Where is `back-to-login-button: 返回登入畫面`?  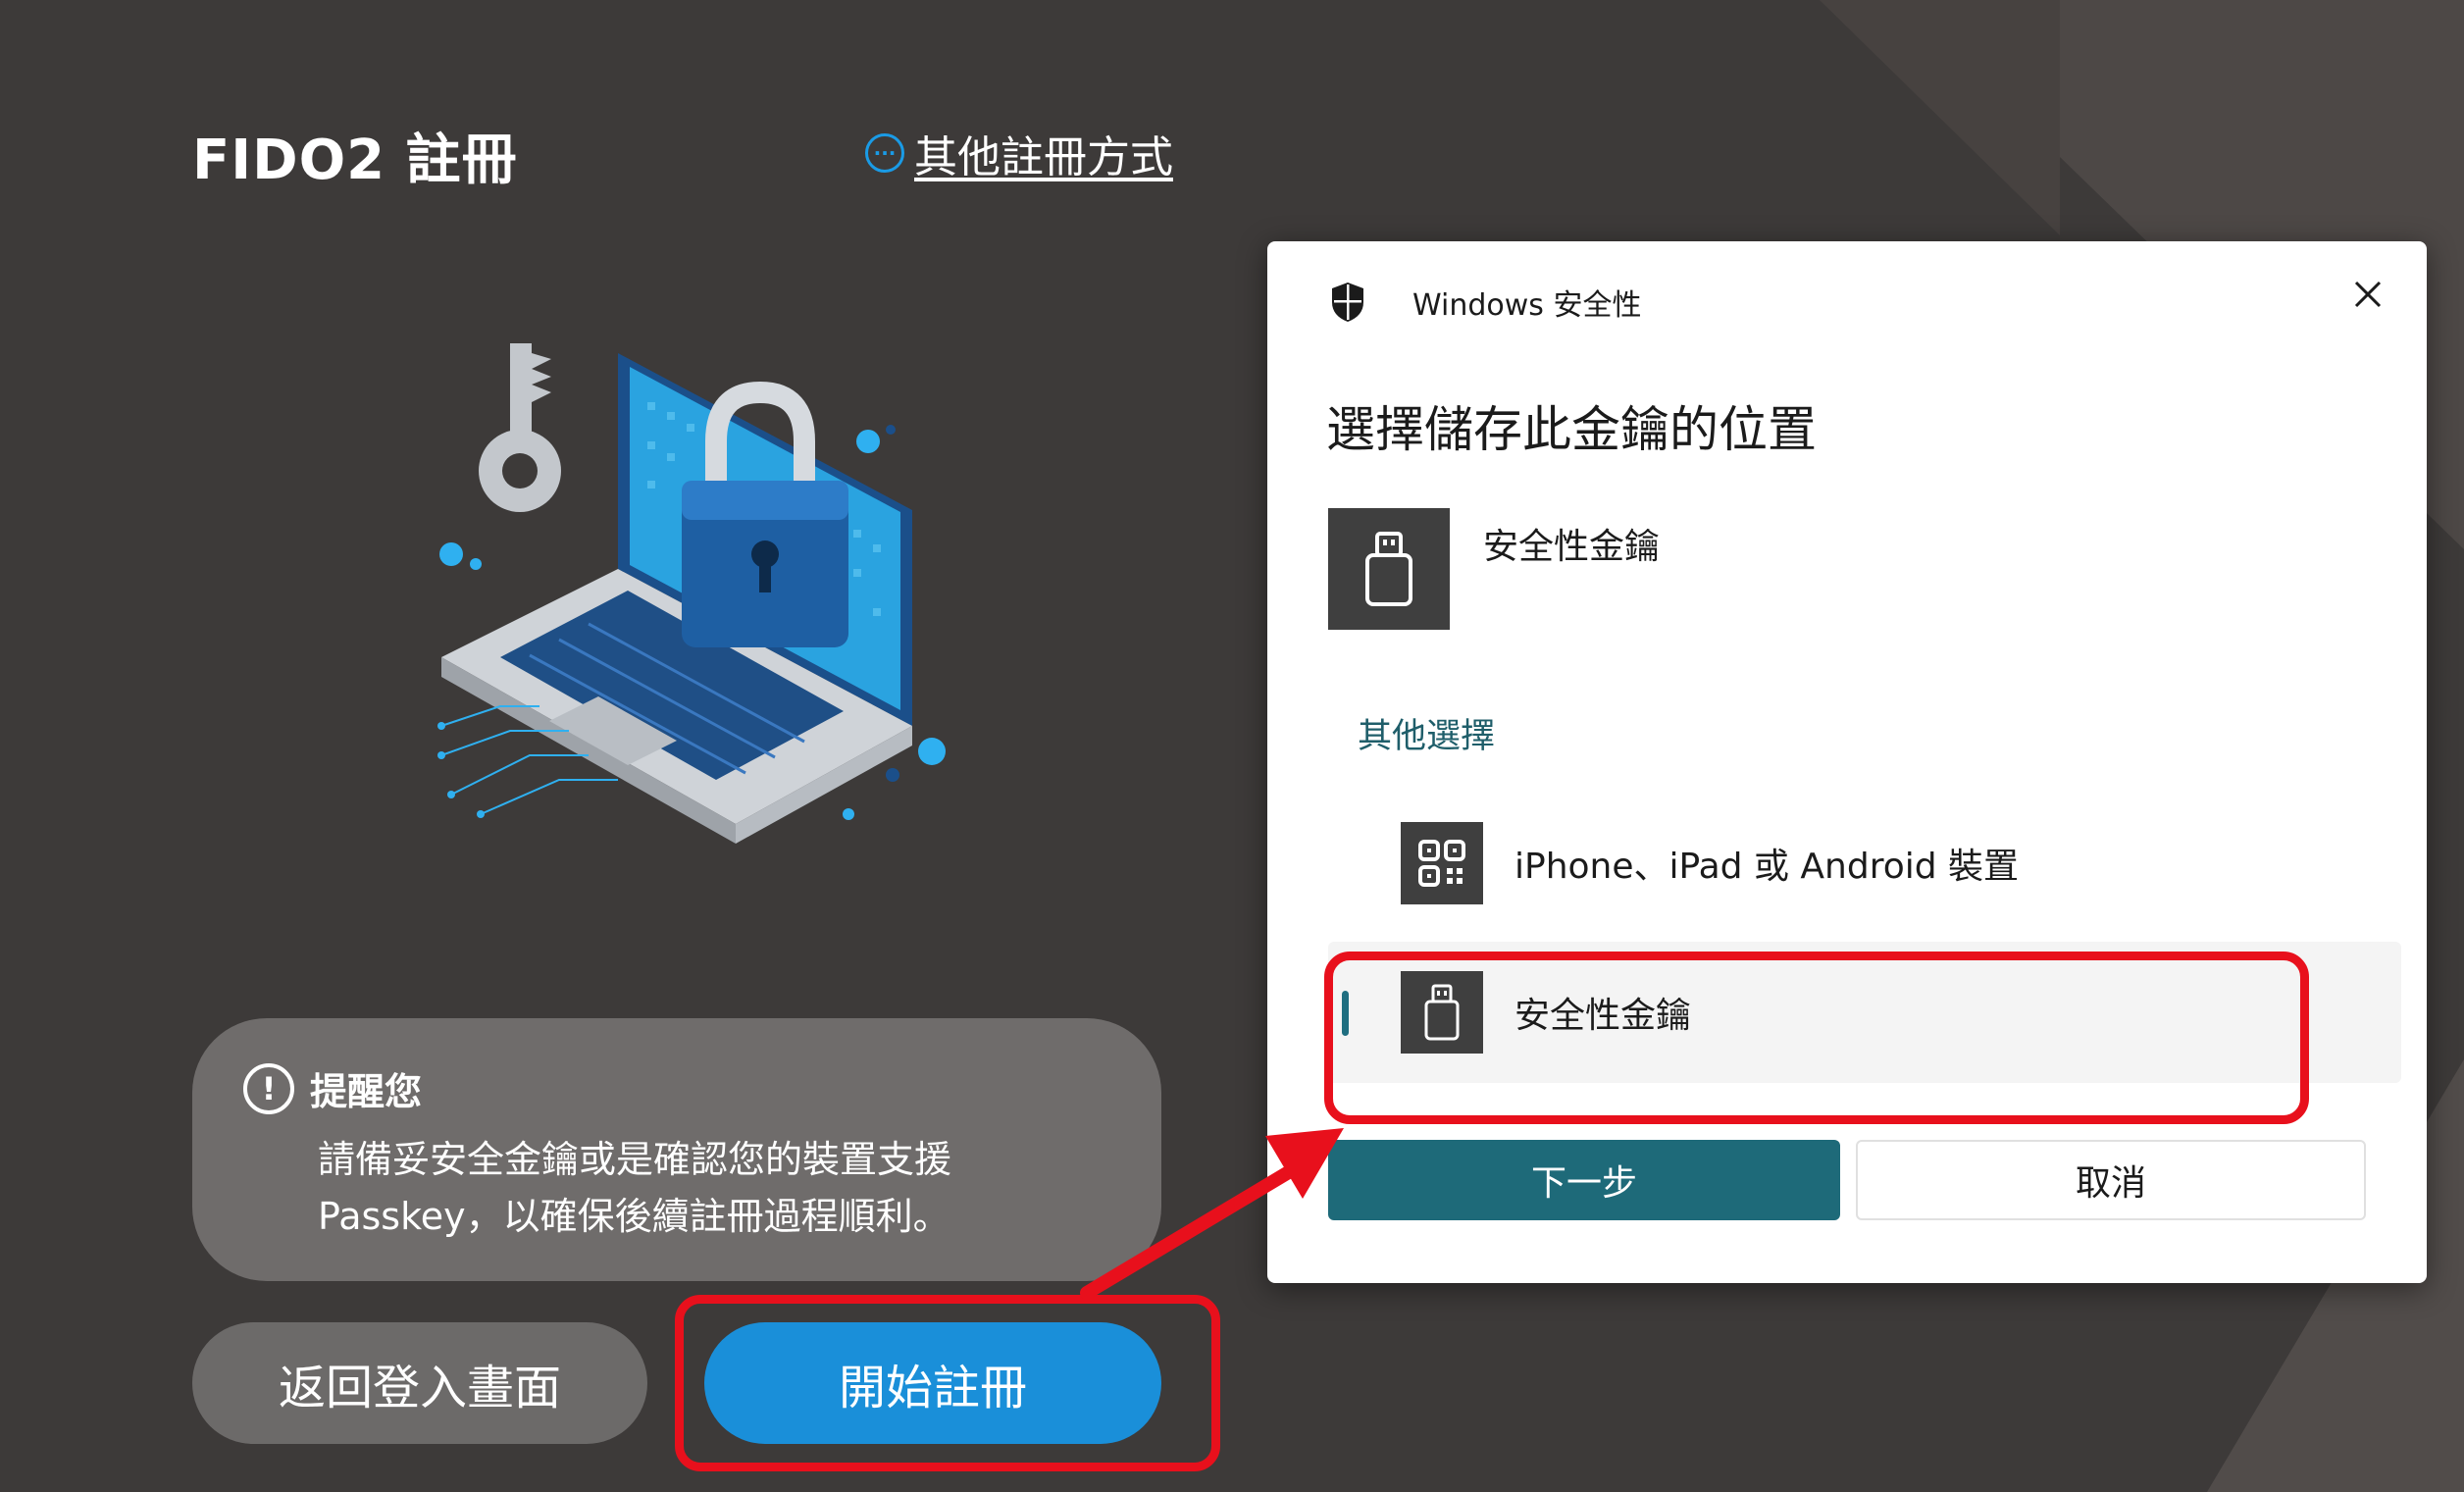 back-to-login-button: 返回登入畫面 is located at coordinates (419, 1383).